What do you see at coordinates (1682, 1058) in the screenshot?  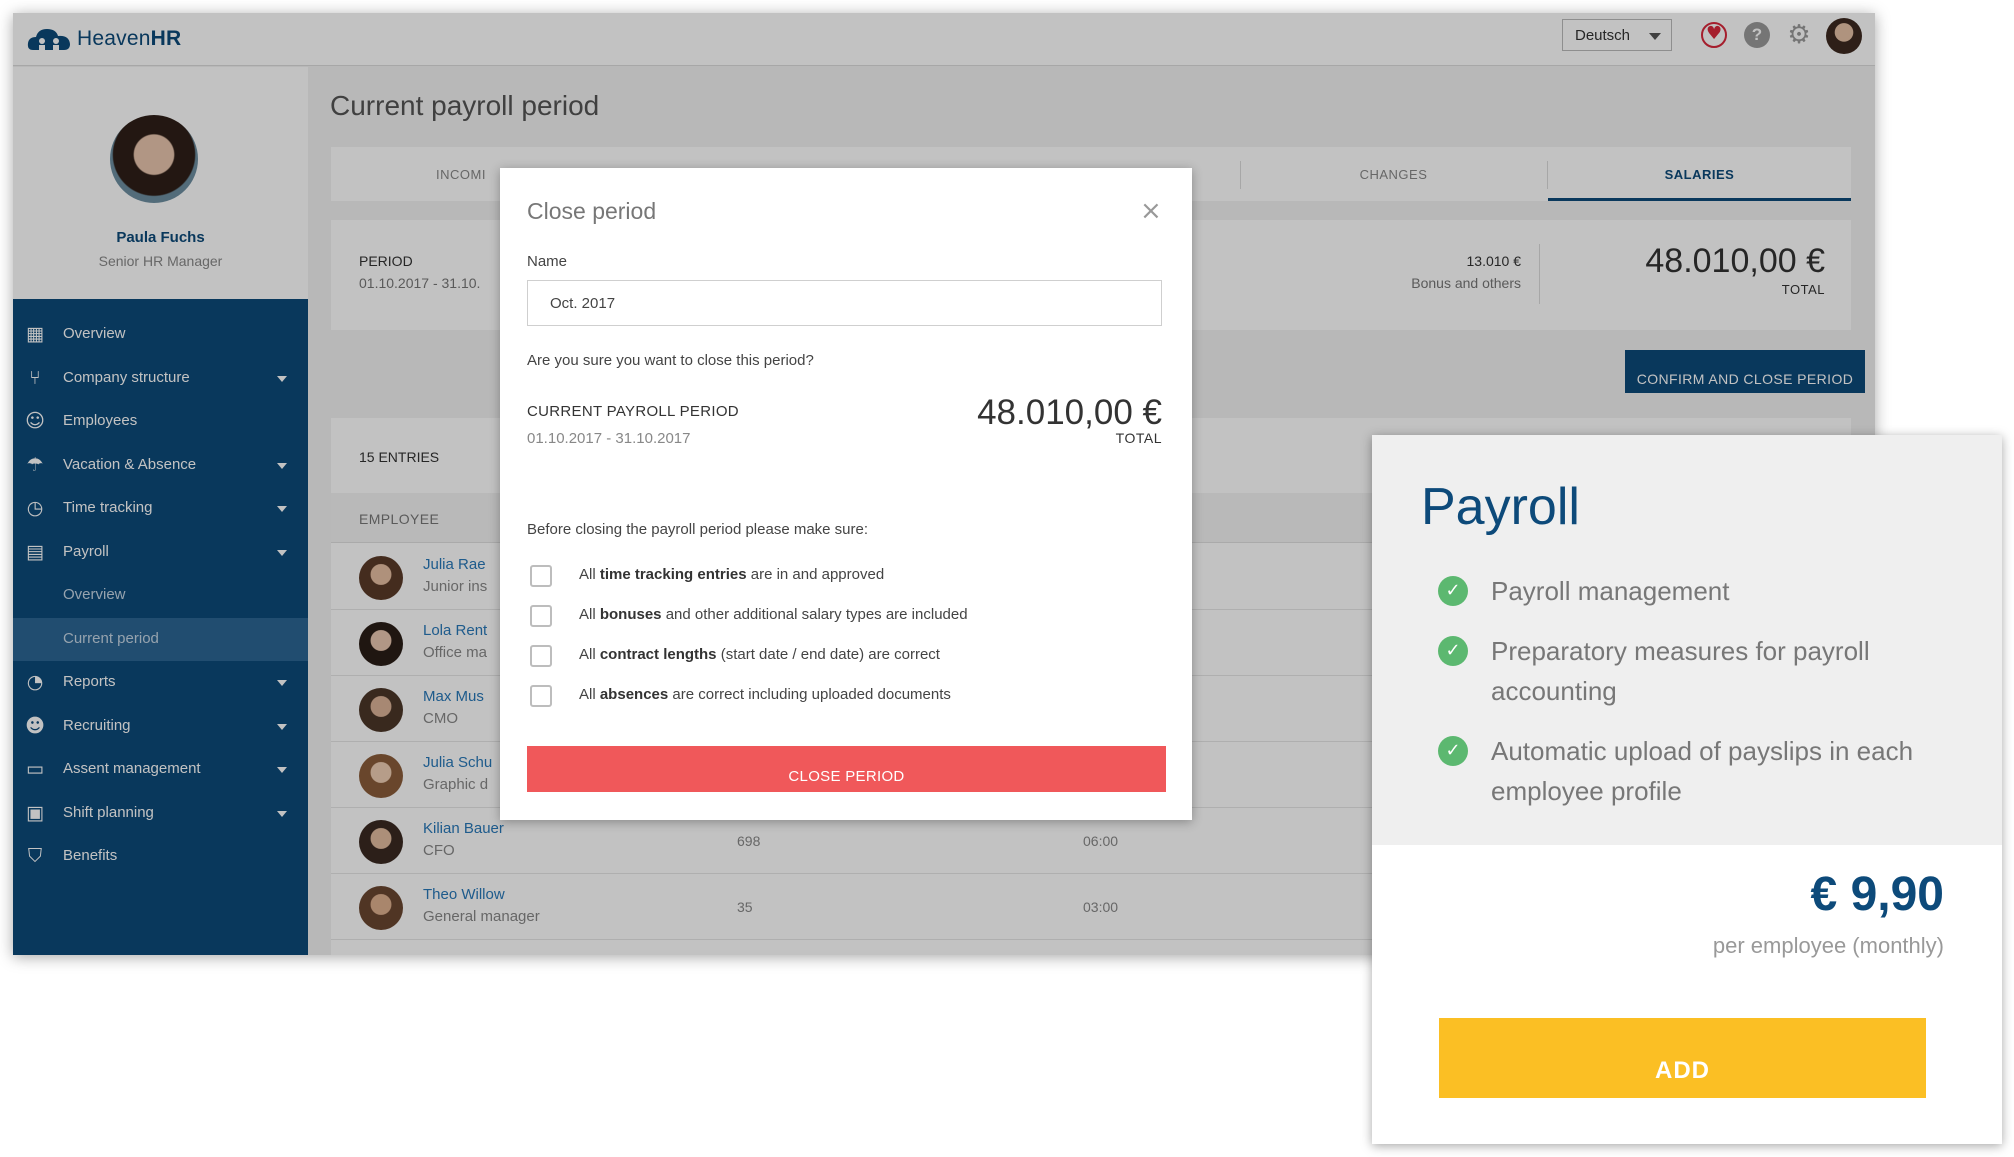 I see `add-button: ADD` at bounding box center [1682, 1058].